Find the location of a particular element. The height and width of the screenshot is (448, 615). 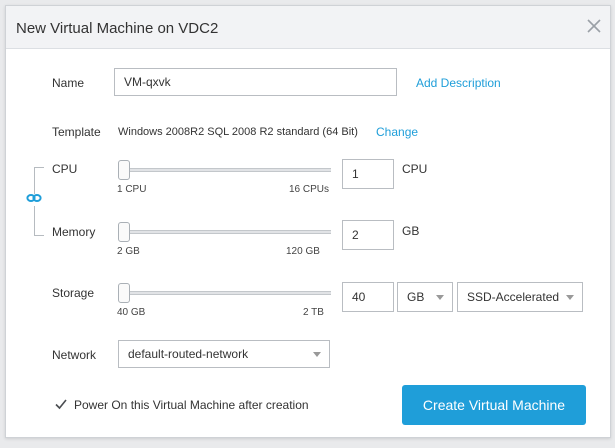

dialog-titlebar: New Virtual Machine on VDC2 is located at coordinates (308, 27).